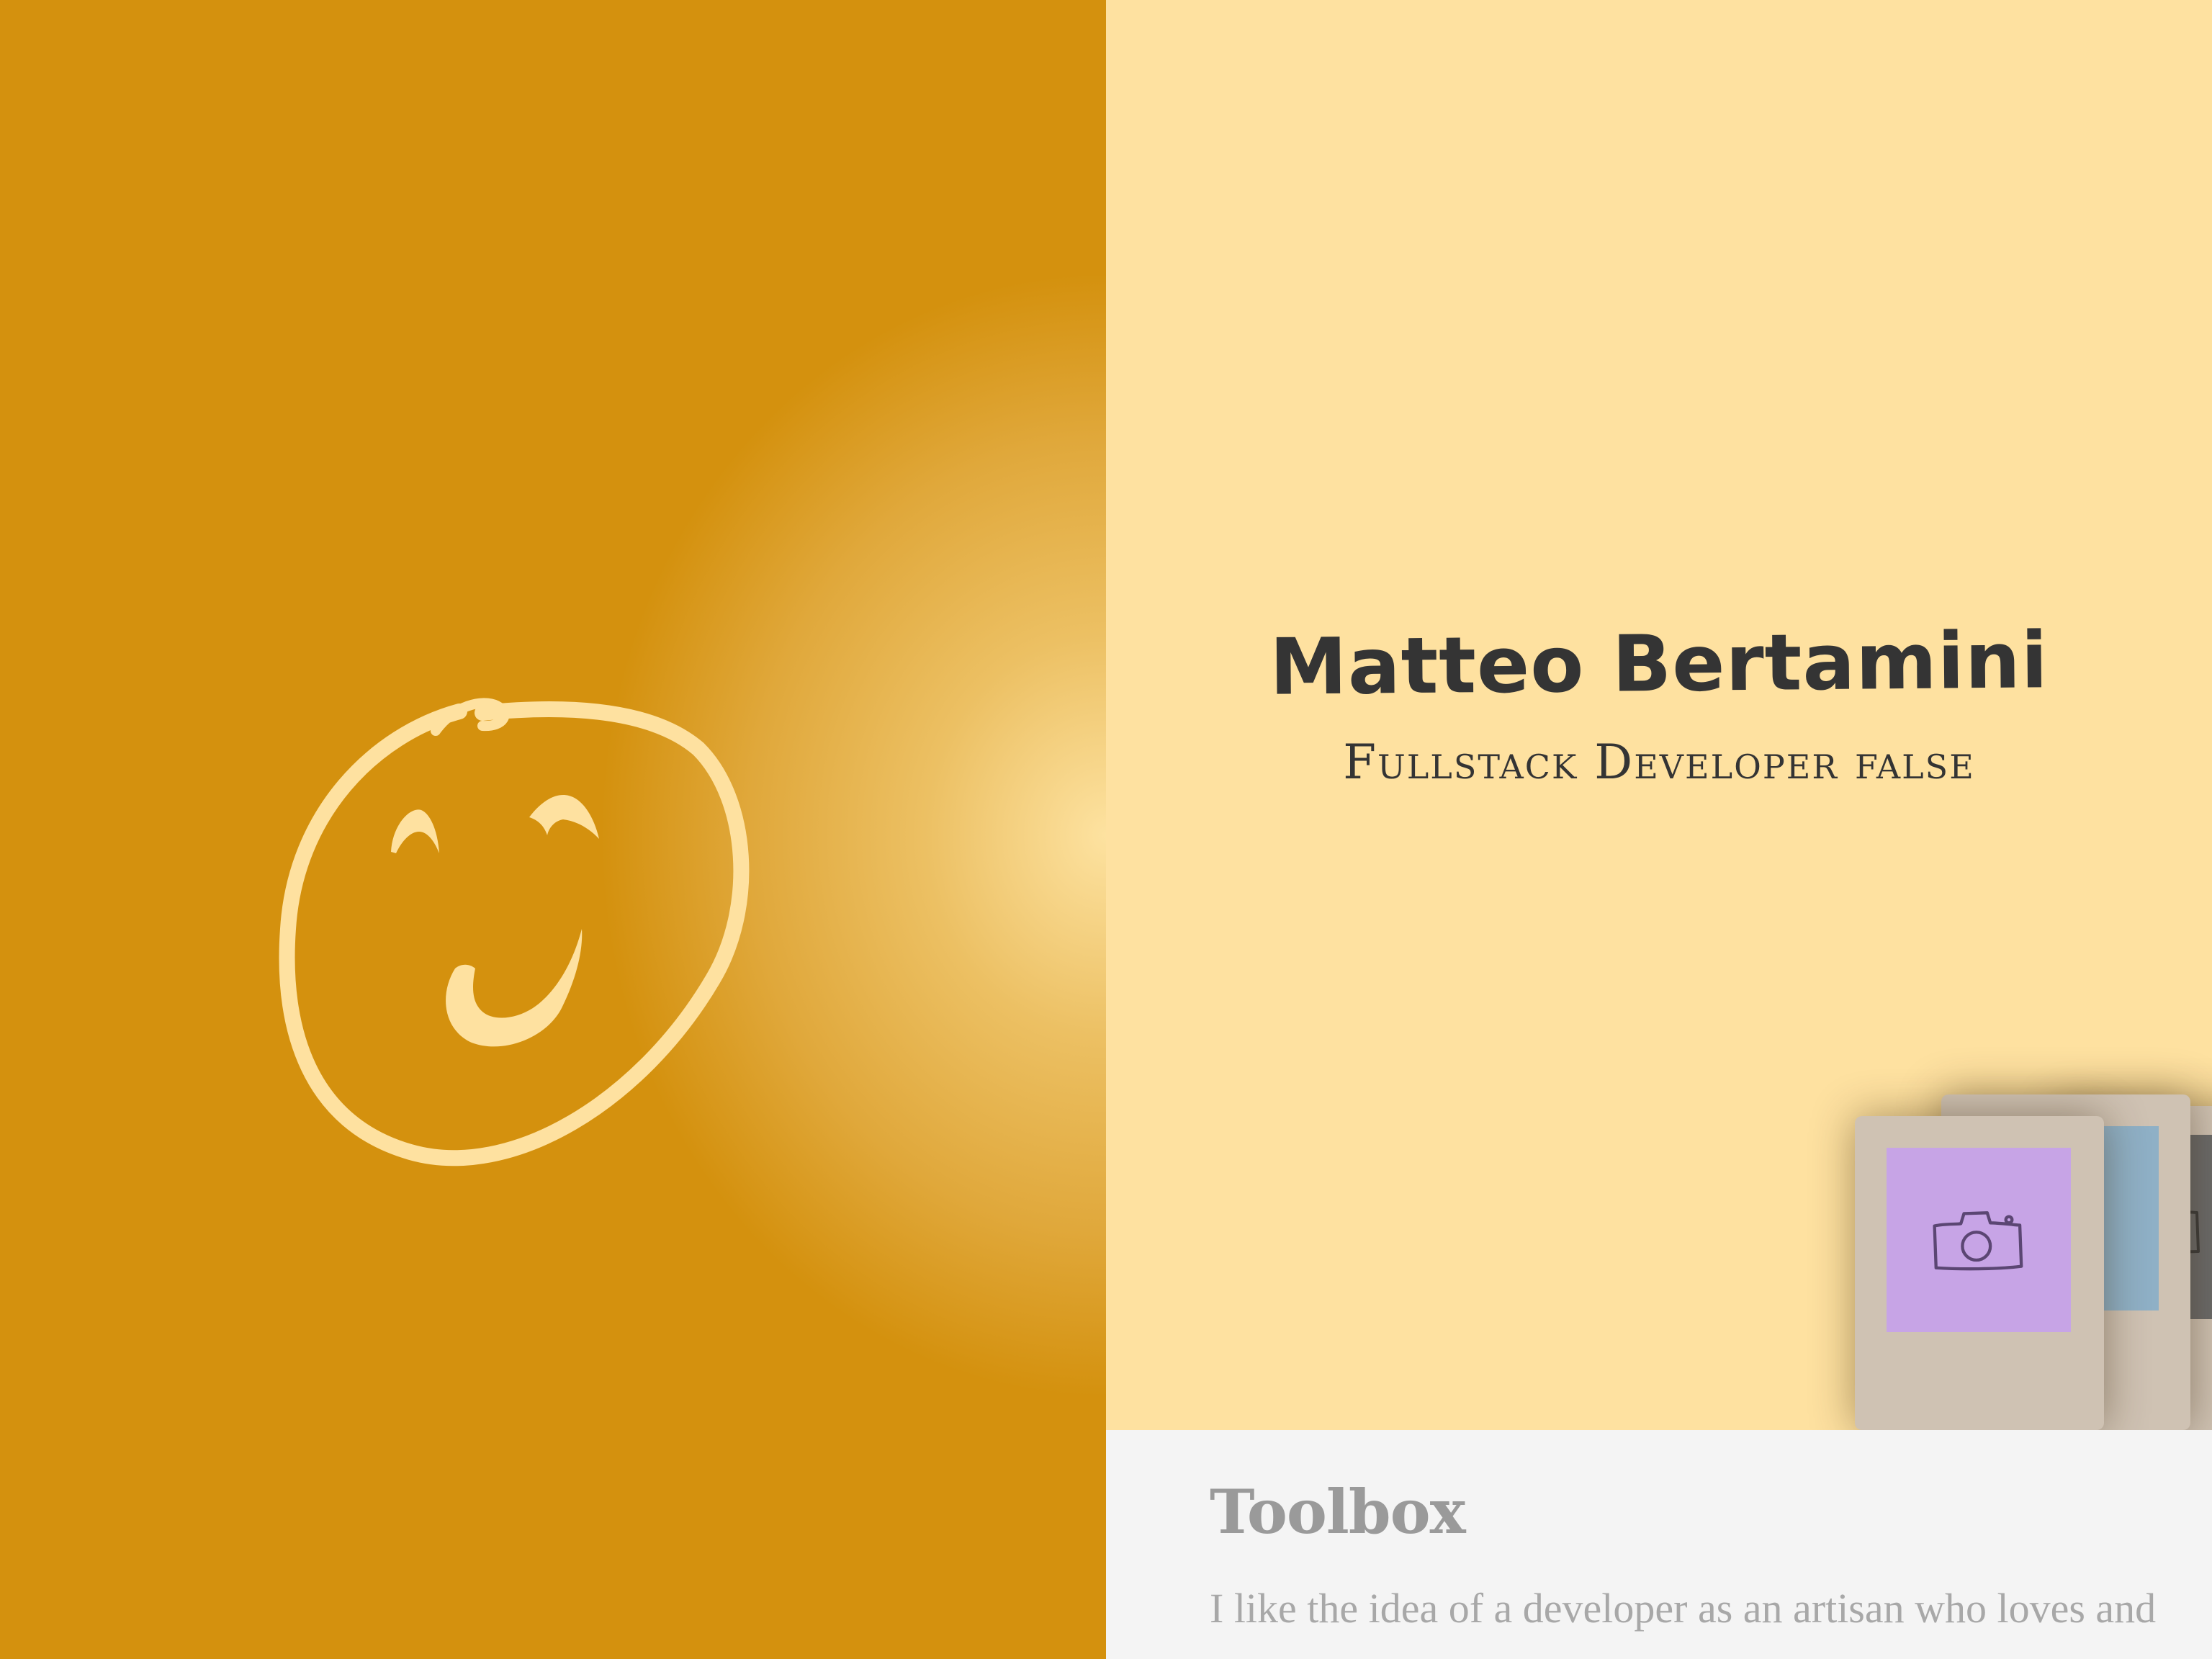  I want to click on photo-placeholder, so click(1979, 1240).